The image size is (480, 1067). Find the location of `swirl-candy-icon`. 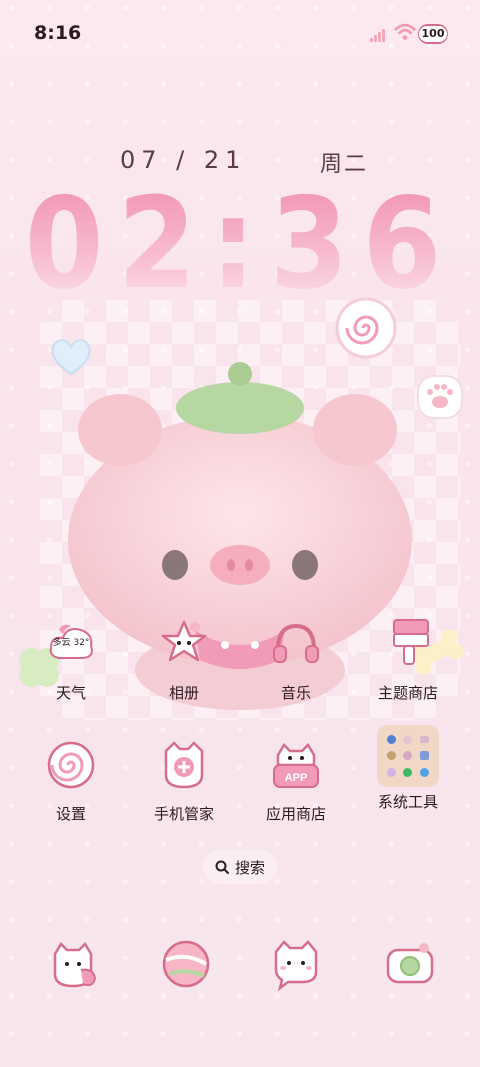

swirl-candy-icon is located at coordinates (366, 328).